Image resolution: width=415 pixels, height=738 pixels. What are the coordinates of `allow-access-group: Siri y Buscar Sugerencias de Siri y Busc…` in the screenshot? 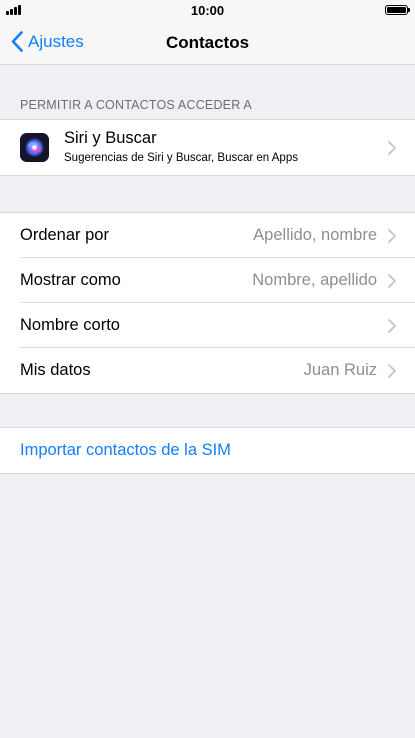 It's located at (207, 147).